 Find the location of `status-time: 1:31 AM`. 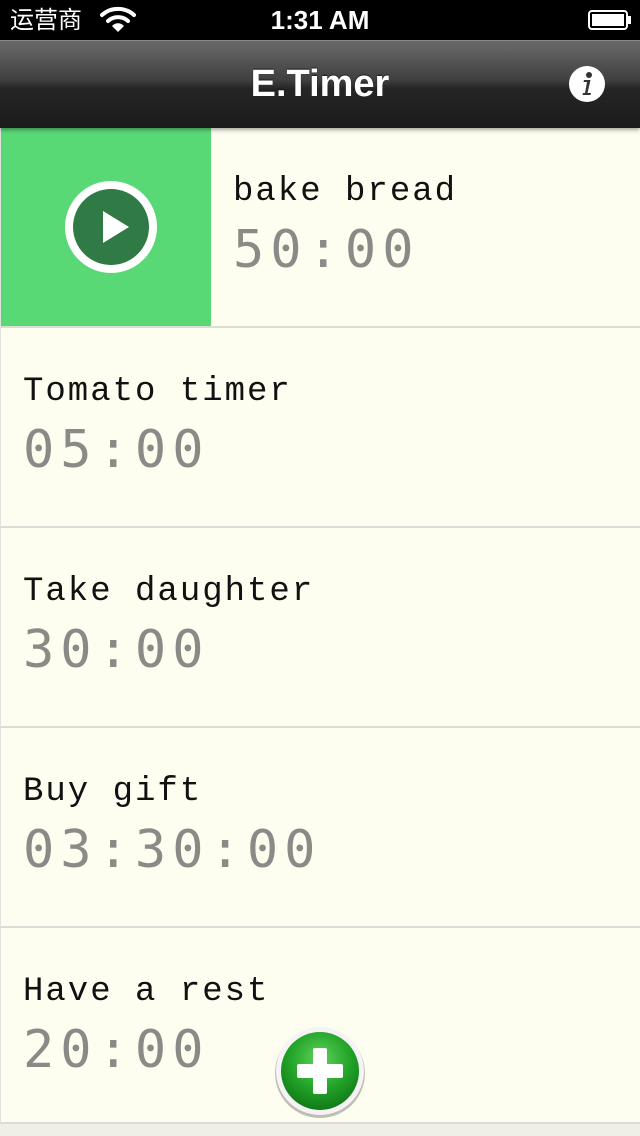

status-time: 1:31 AM is located at coordinates (320, 20).